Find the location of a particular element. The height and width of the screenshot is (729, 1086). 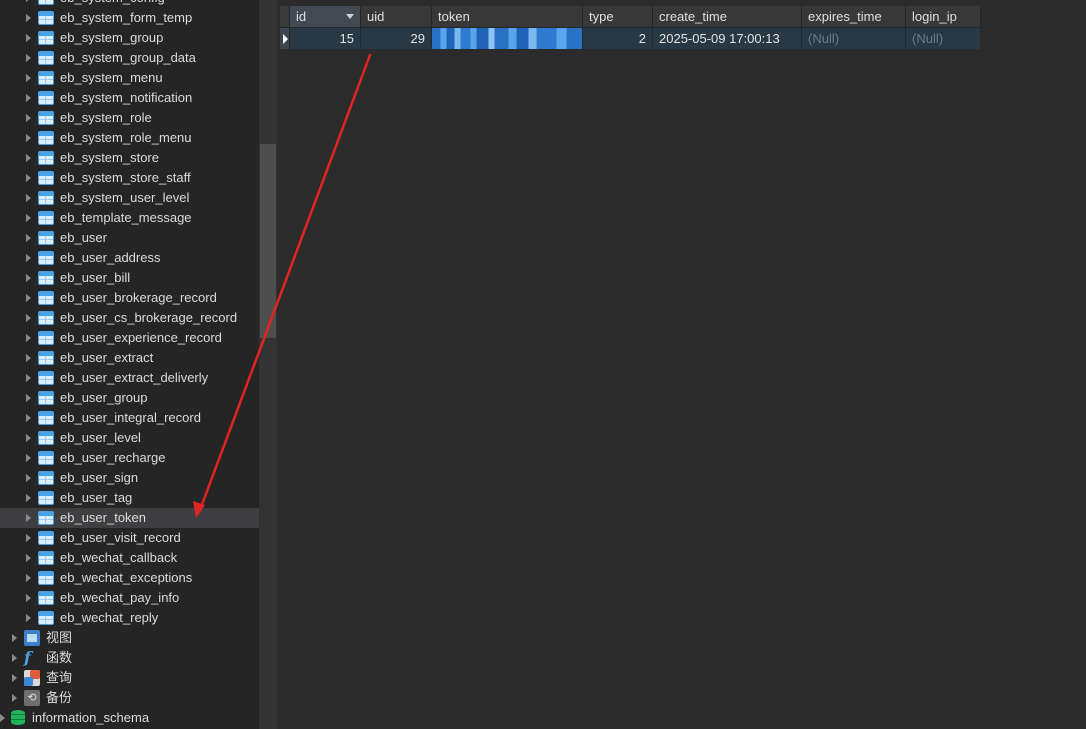

table-item: eb_user_token is located at coordinates (129, 518).